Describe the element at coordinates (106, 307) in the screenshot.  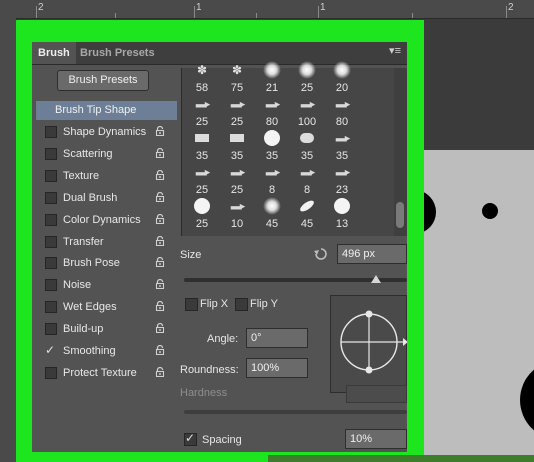
I see `brush-option-wet-edges: Wet Edges` at that location.